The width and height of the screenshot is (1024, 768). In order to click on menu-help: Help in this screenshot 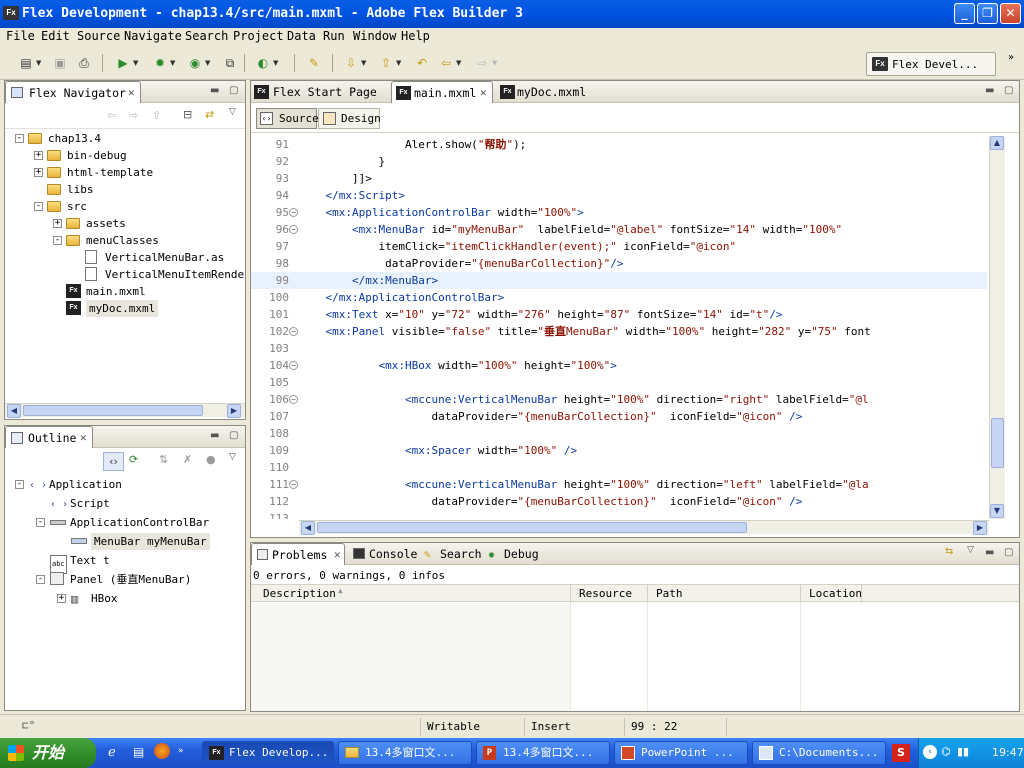, I will do `click(415, 36)`.